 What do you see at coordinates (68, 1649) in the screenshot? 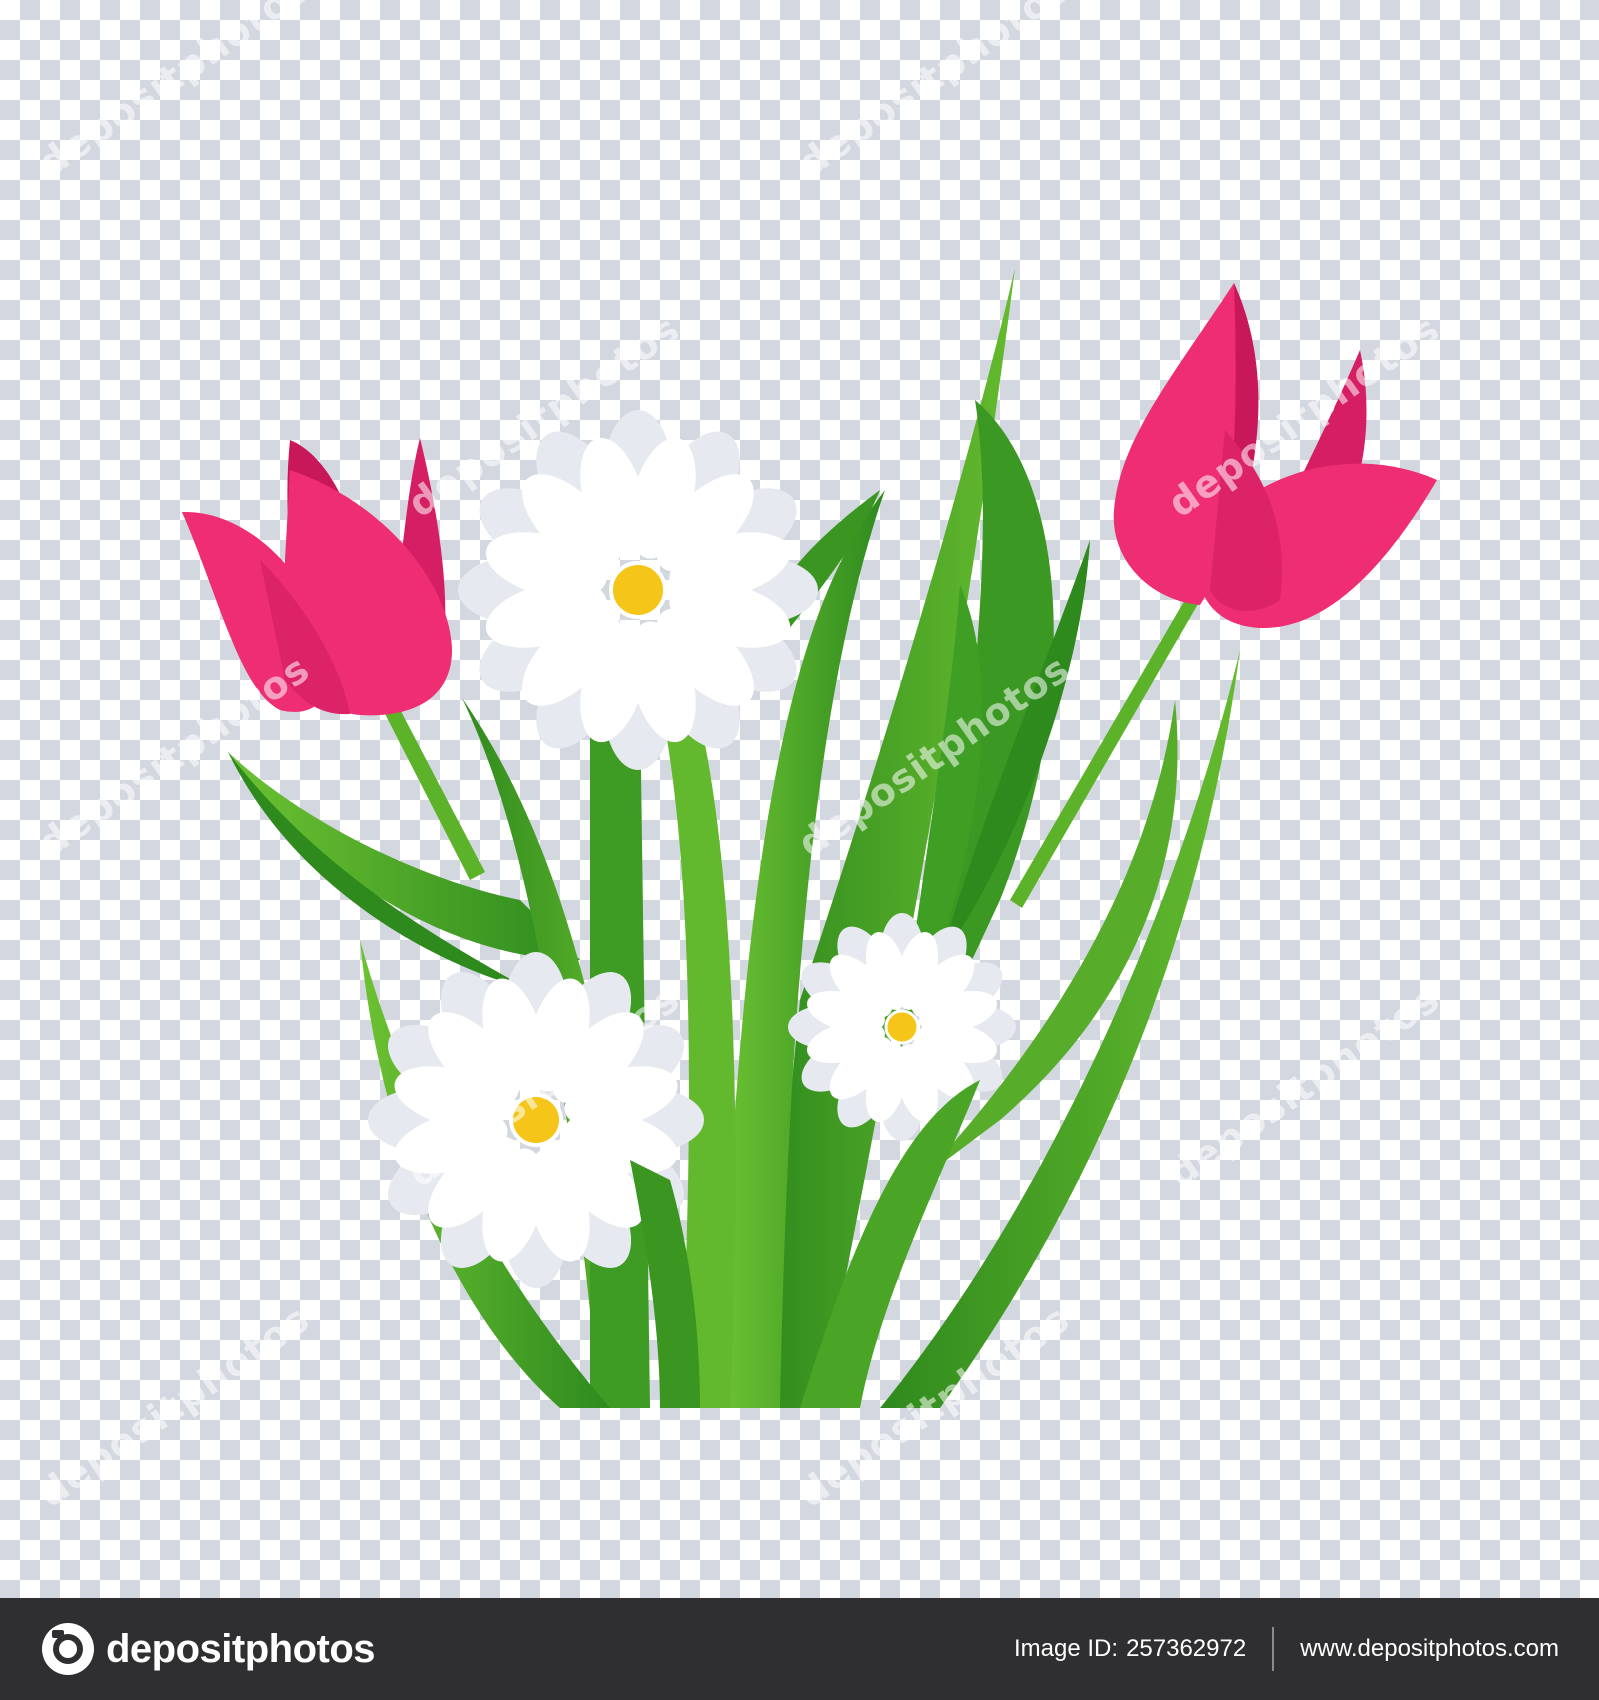
I see `camera-logo-icon` at bounding box center [68, 1649].